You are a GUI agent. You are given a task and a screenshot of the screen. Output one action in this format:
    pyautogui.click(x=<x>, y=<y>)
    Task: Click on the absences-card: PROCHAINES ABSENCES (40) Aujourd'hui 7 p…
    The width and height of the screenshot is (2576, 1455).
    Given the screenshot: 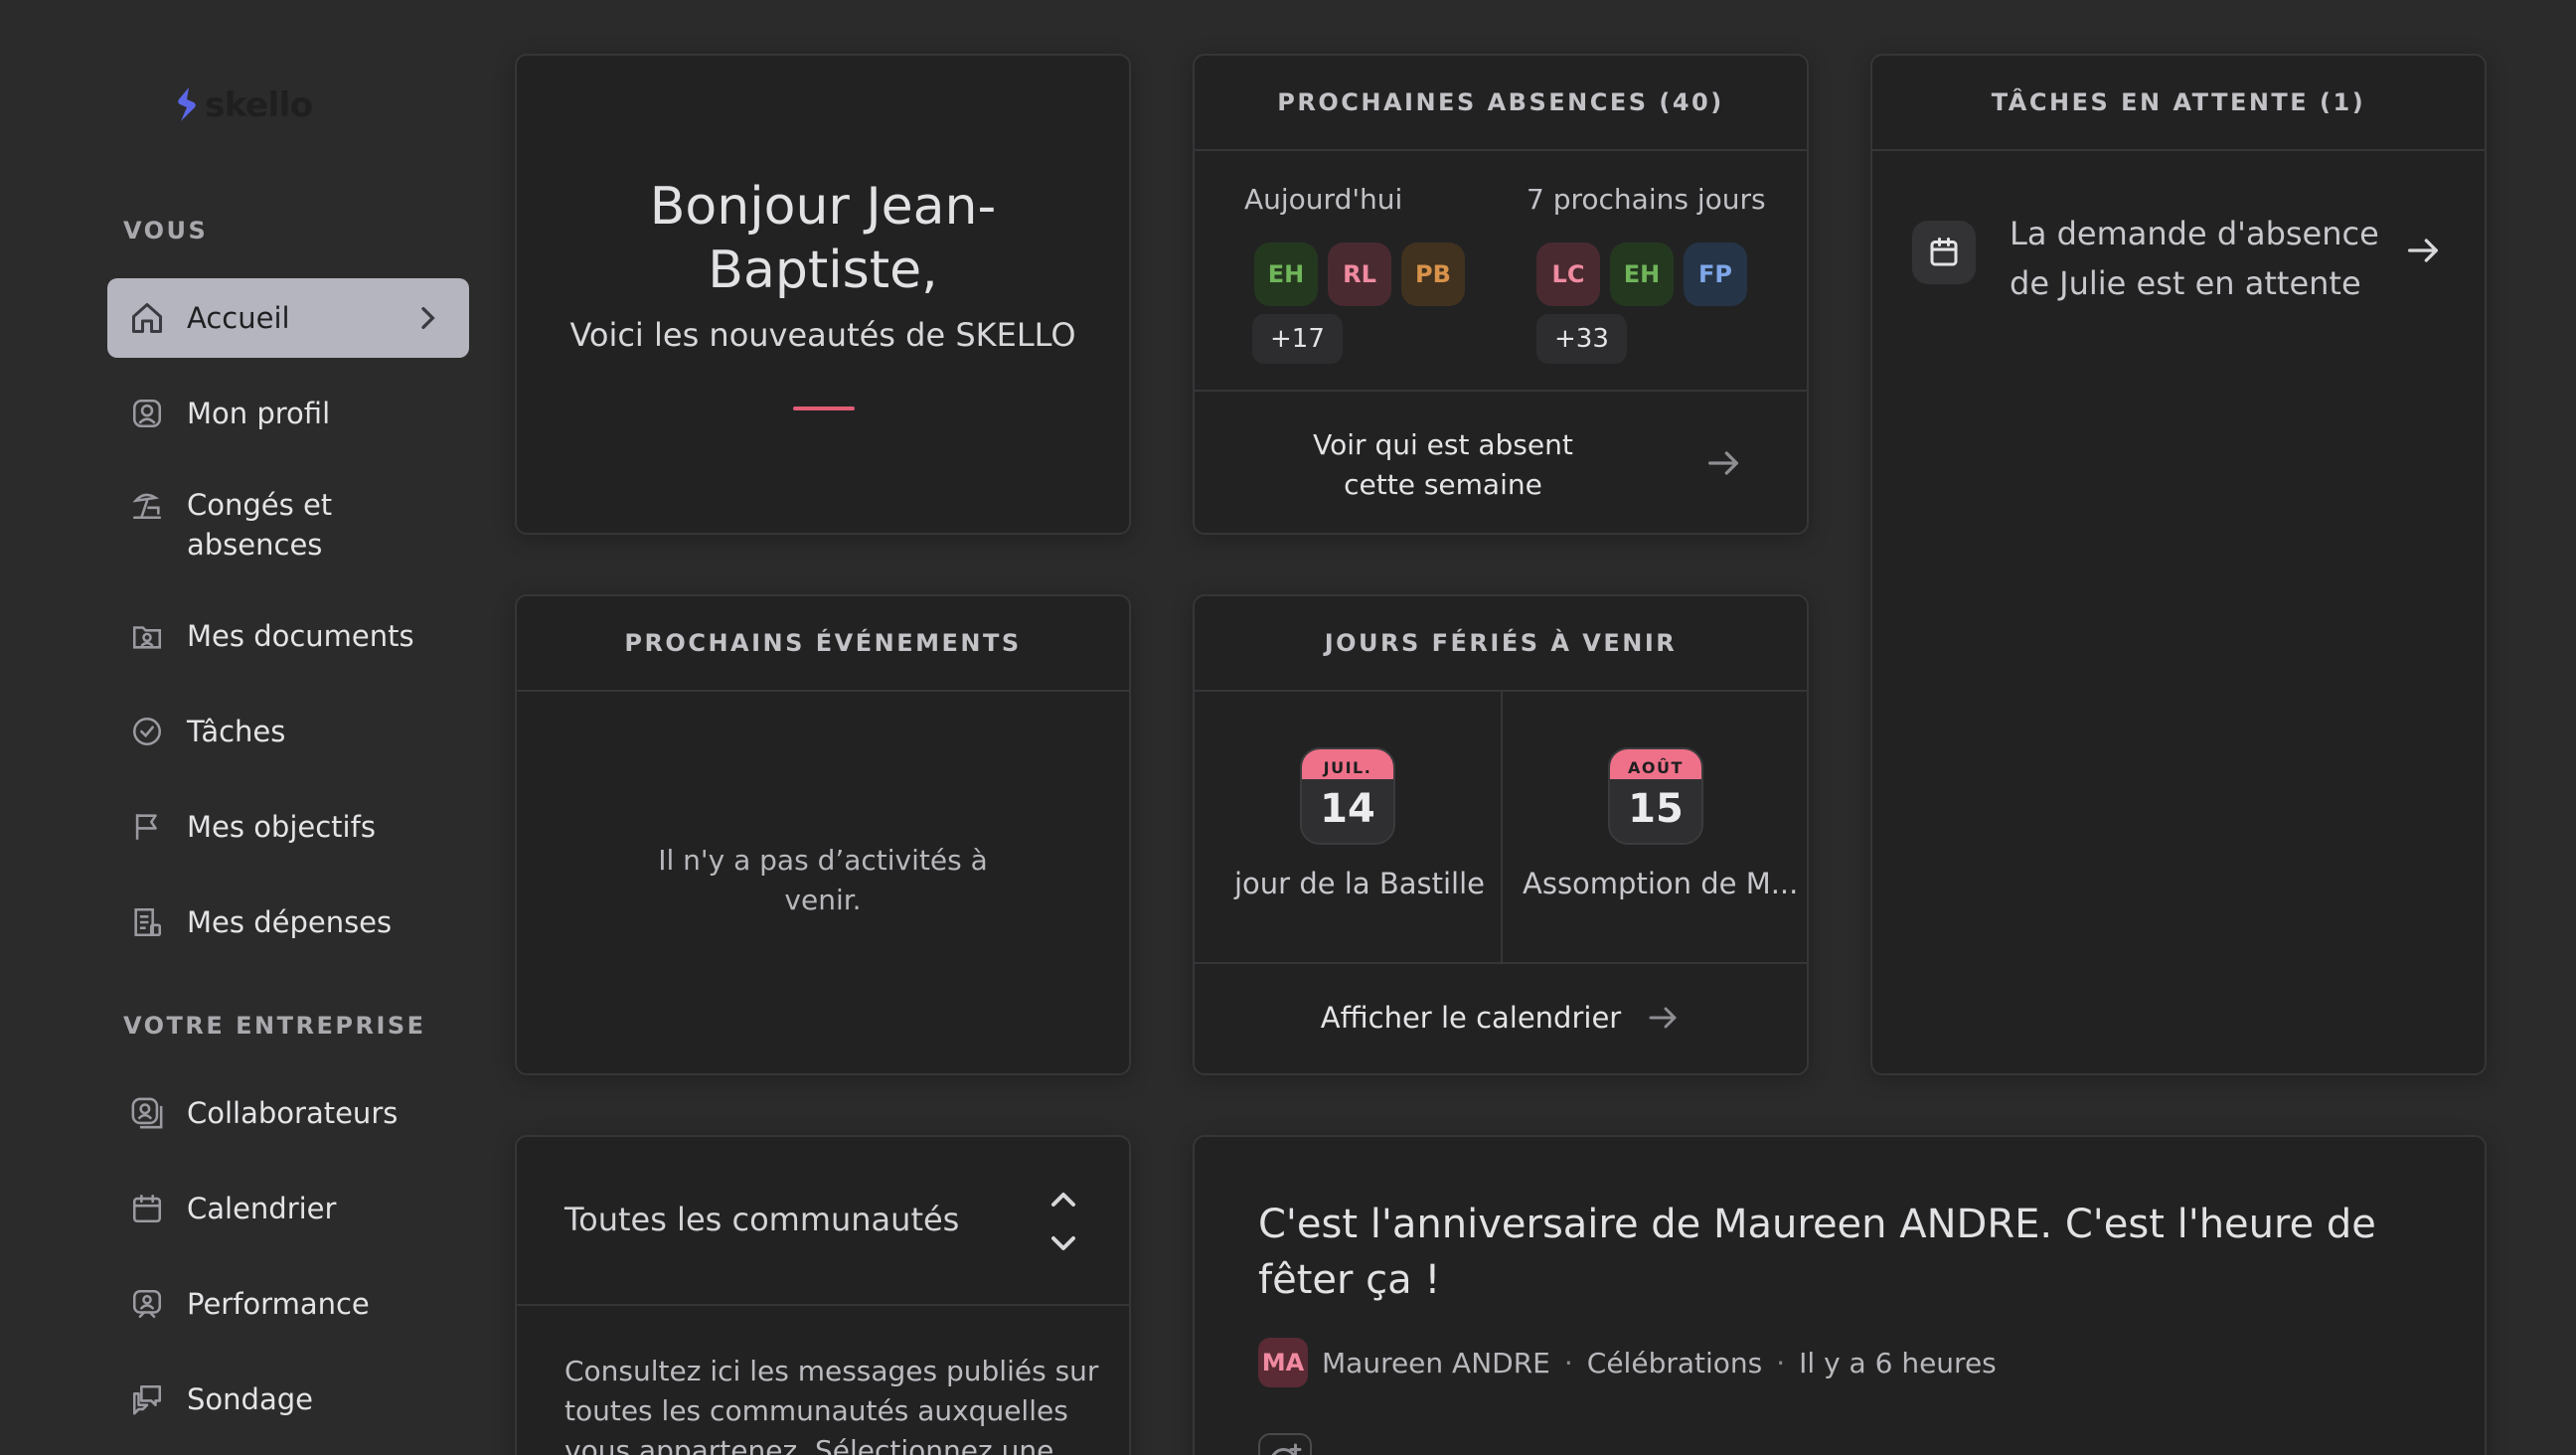 What is the action you would take?
    pyautogui.click(x=1501, y=294)
    